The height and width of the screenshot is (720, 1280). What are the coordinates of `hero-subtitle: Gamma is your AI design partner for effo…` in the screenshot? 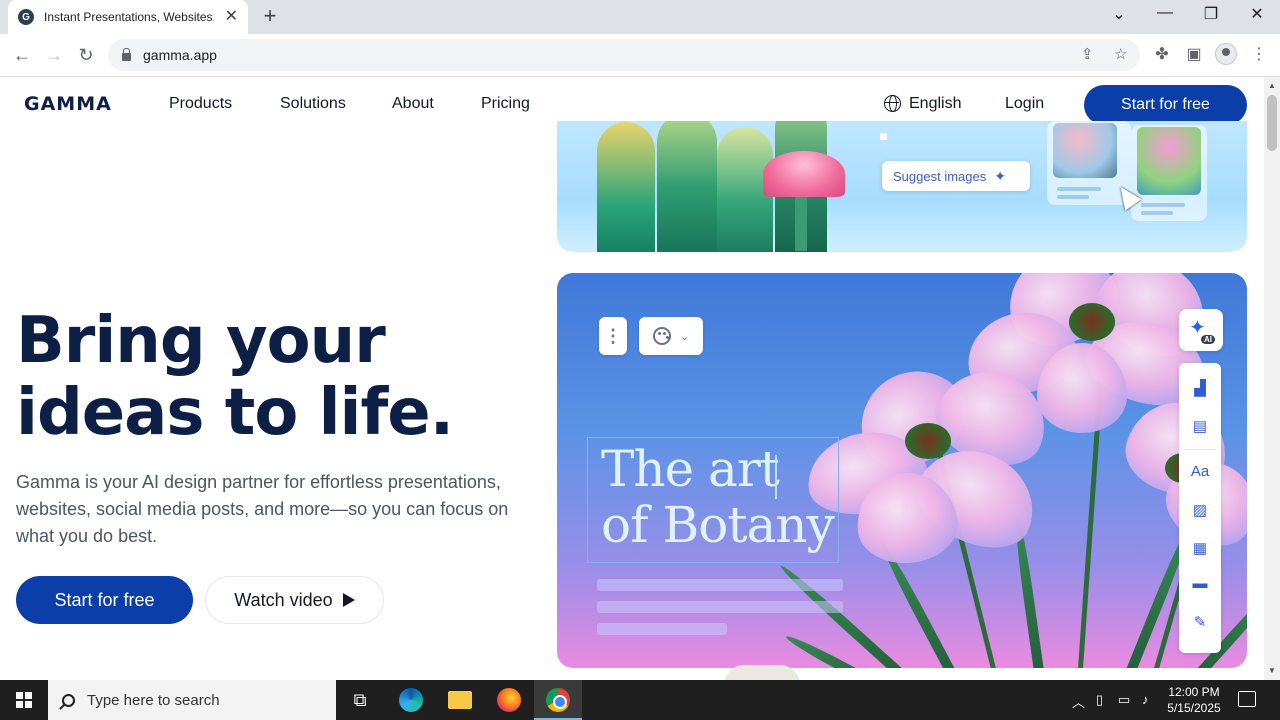 It's located at (262, 509).